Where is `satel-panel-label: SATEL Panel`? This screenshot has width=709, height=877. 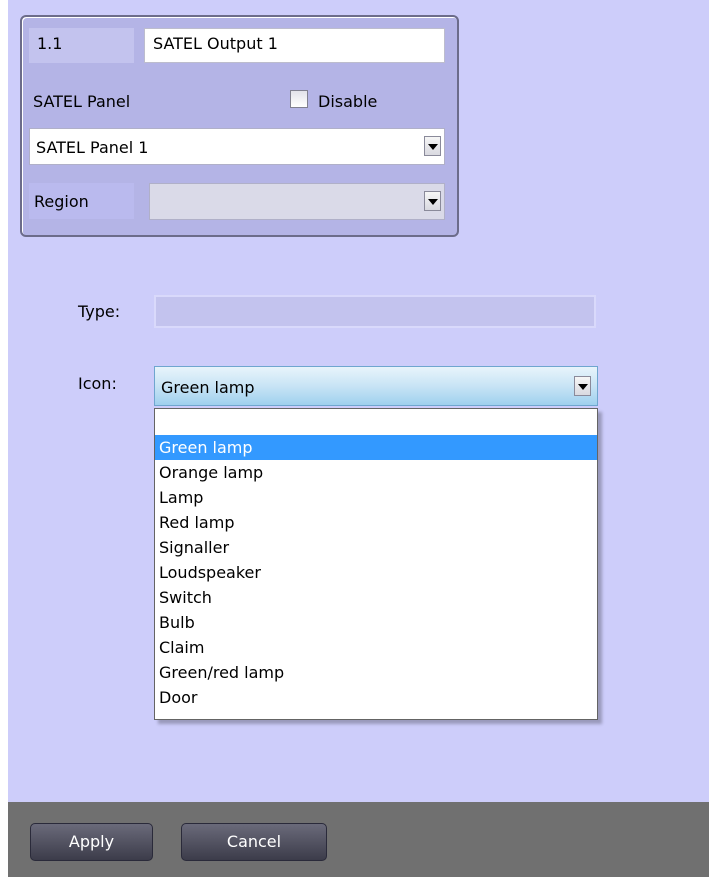 satel-panel-label: SATEL Panel is located at coordinates (82, 101).